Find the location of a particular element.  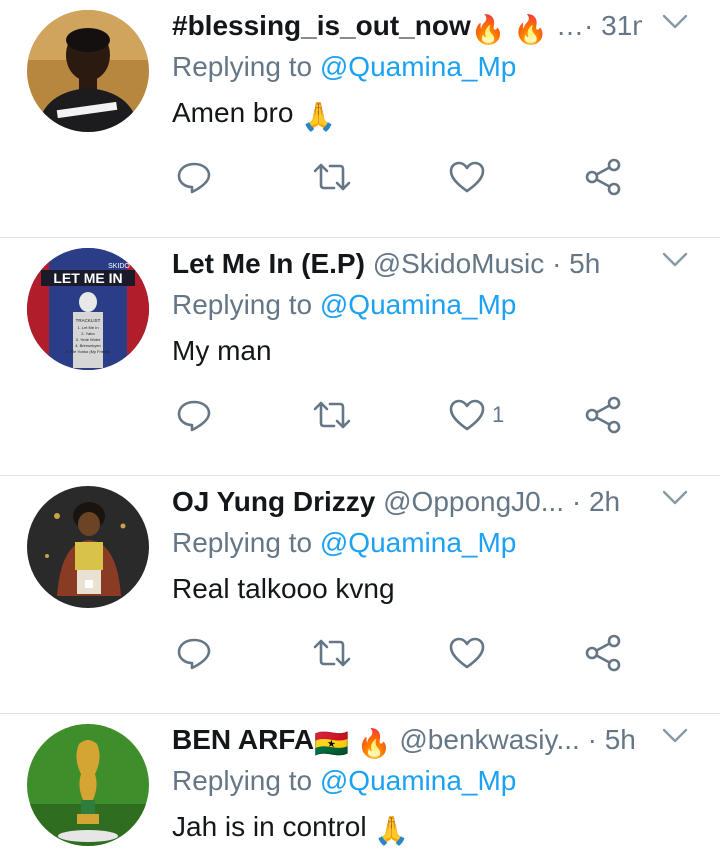

avatar-illustration-icon is located at coordinates (88, 547).